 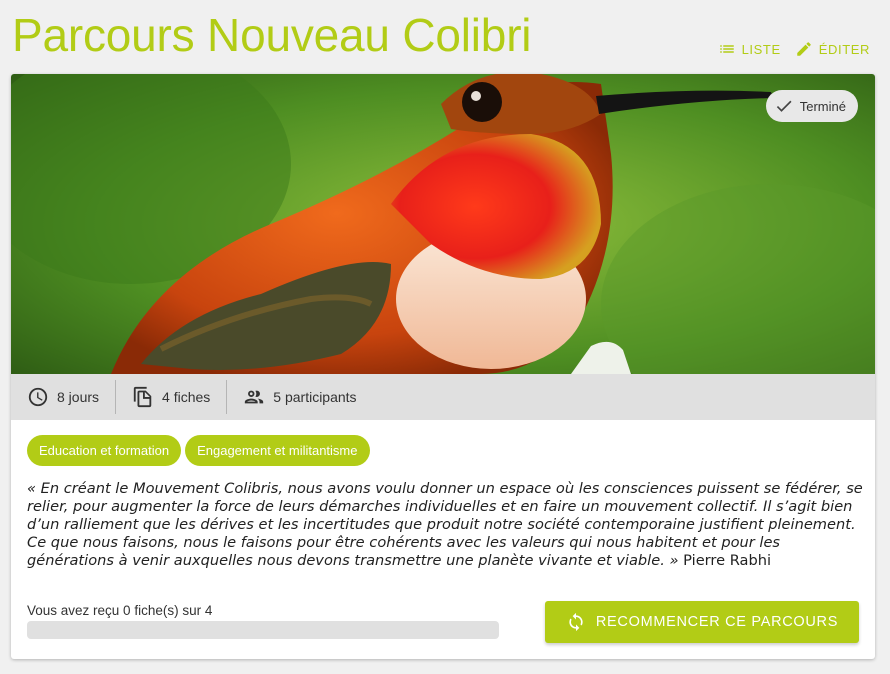 What do you see at coordinates (576, 622) in the screenshot?
I see `sync-icon` at bounding box center [576, 622].